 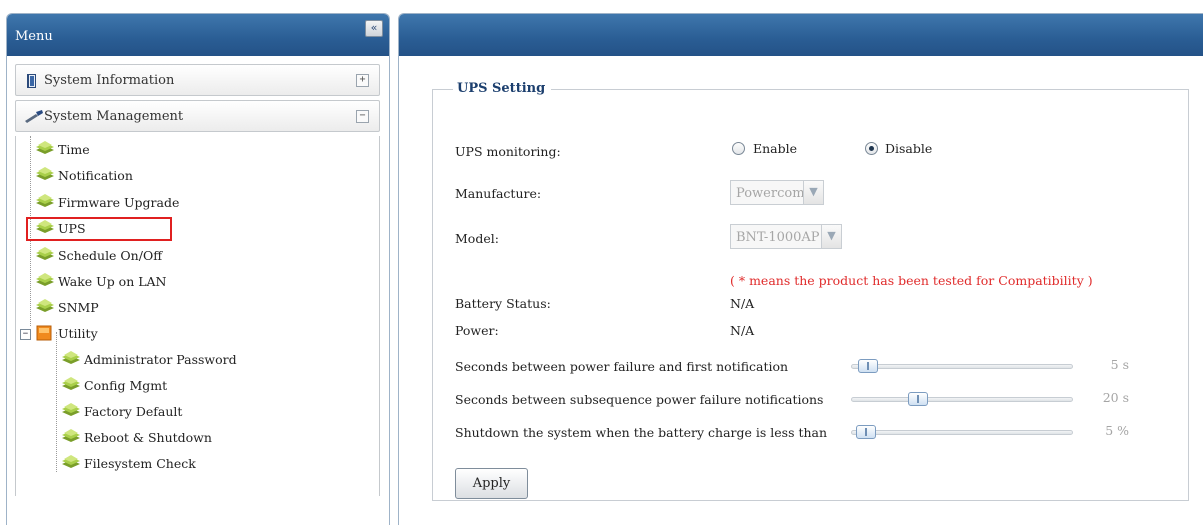 I want to click on fieldset-legend: UPS Setting, so click(x=502, y=88).